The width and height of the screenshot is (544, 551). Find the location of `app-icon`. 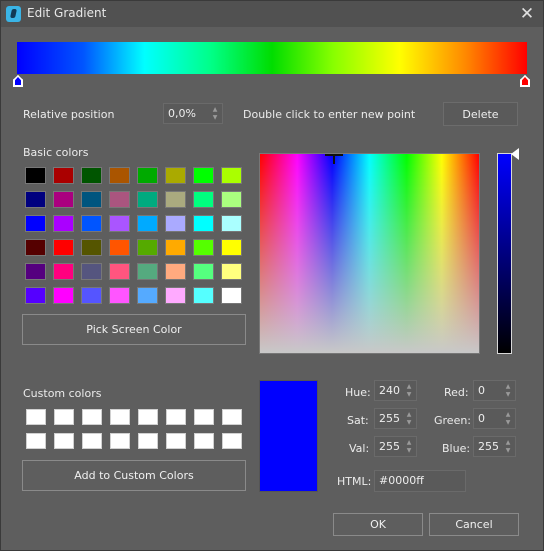

app-icon is located at coordinates (13, 14).